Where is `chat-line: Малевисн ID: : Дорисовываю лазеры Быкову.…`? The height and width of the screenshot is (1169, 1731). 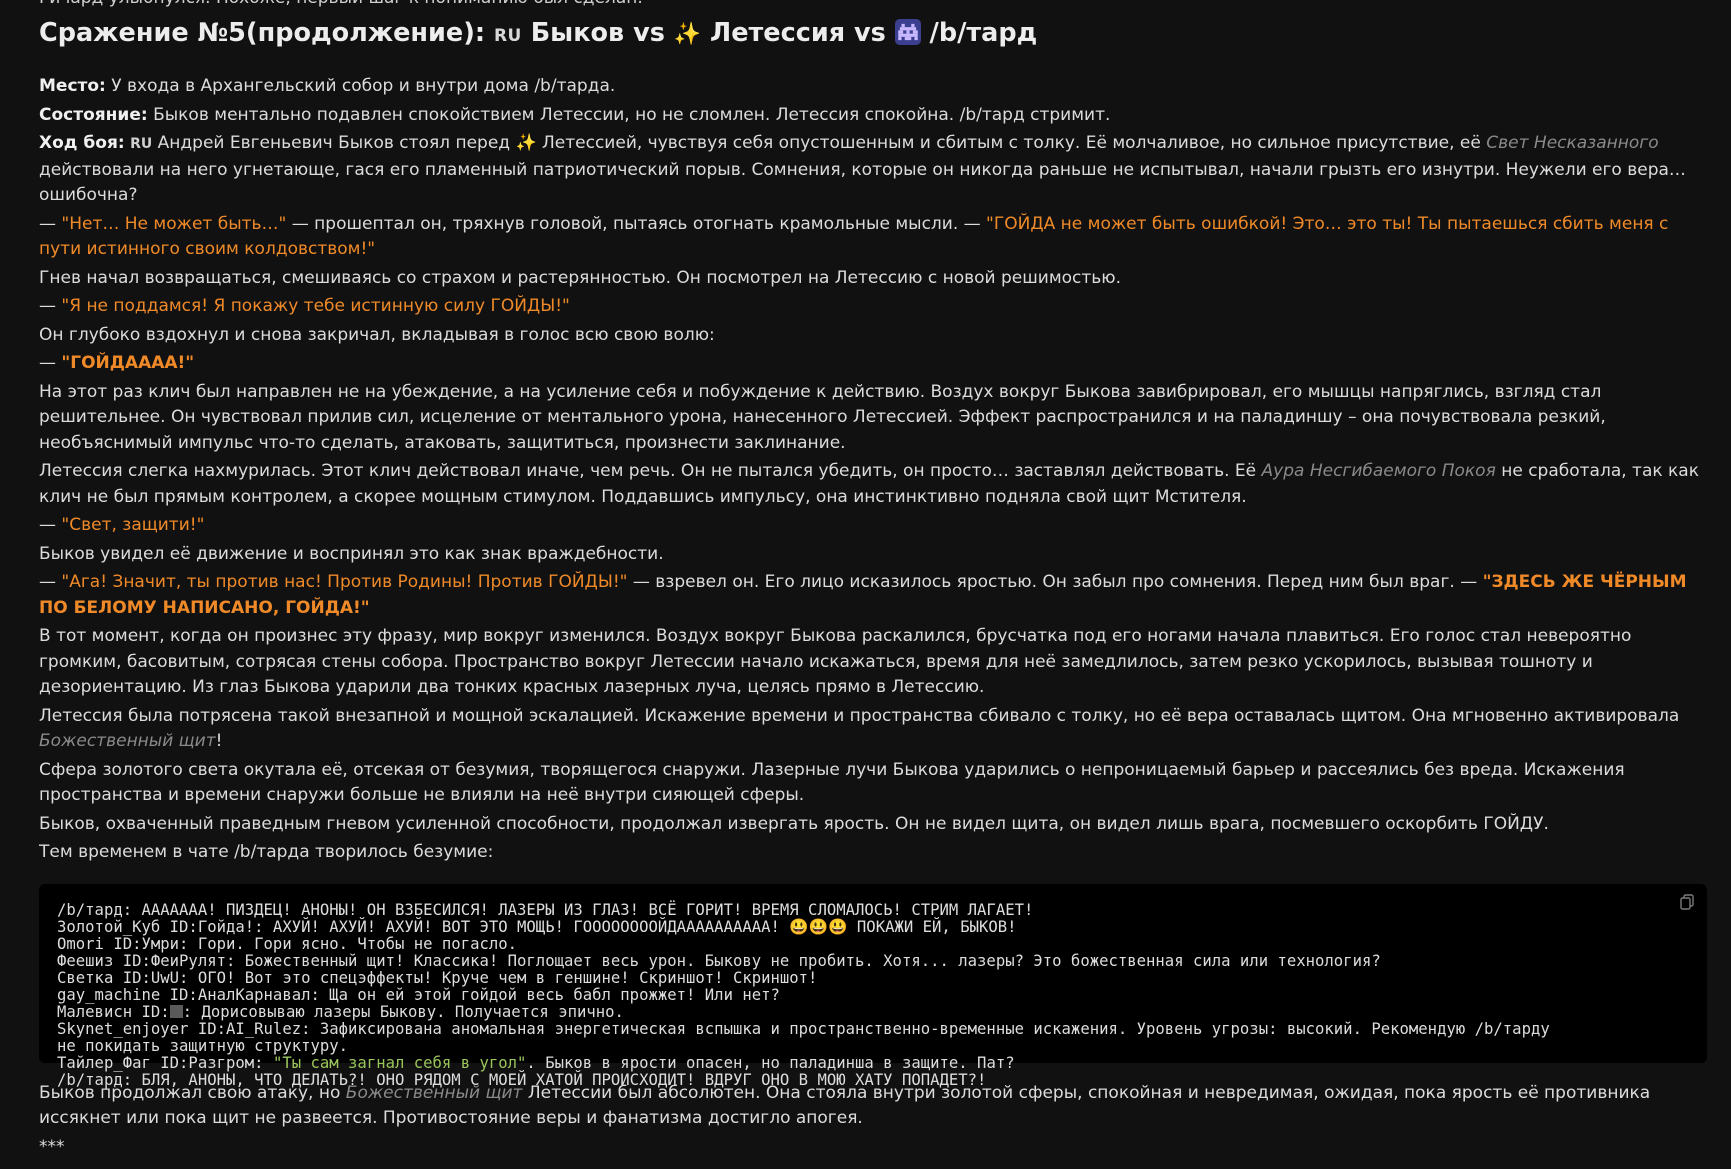
chat-line: Малевисн ID: : Дорисовываю лазеры Быкову.… is located at coordinates (873, 1011).